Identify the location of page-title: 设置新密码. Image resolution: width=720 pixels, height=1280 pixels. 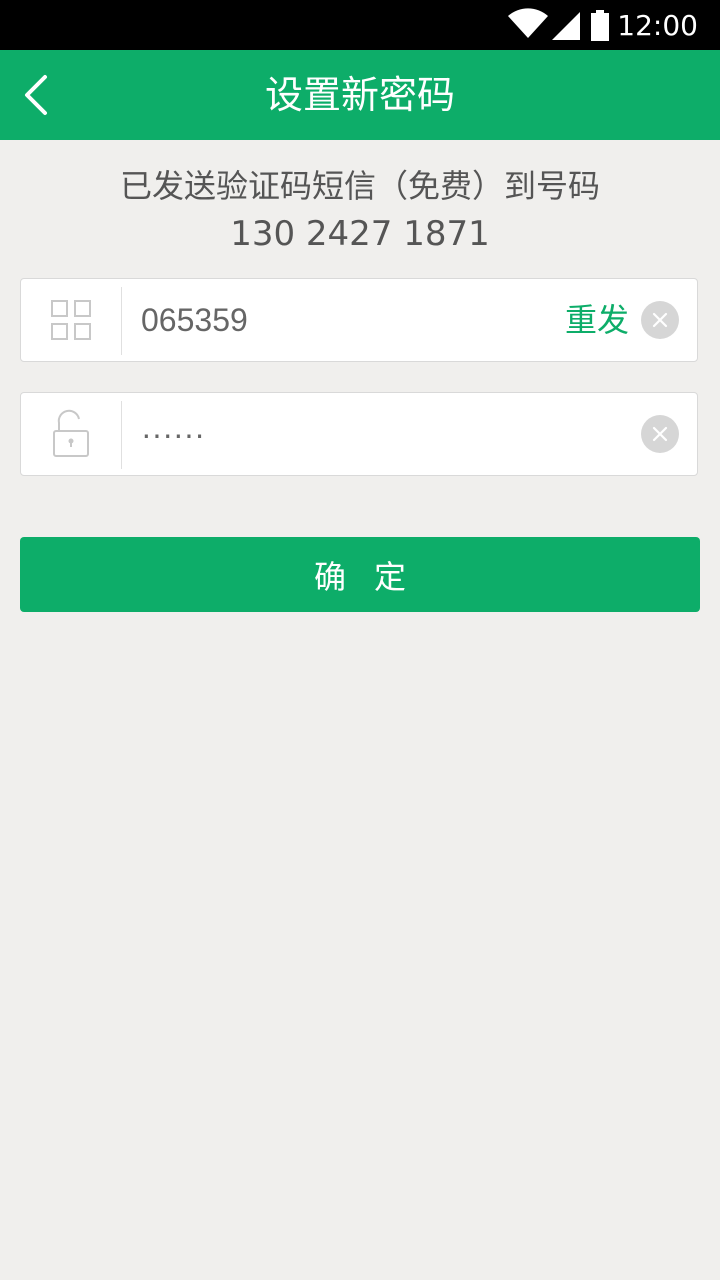
(359, 95).